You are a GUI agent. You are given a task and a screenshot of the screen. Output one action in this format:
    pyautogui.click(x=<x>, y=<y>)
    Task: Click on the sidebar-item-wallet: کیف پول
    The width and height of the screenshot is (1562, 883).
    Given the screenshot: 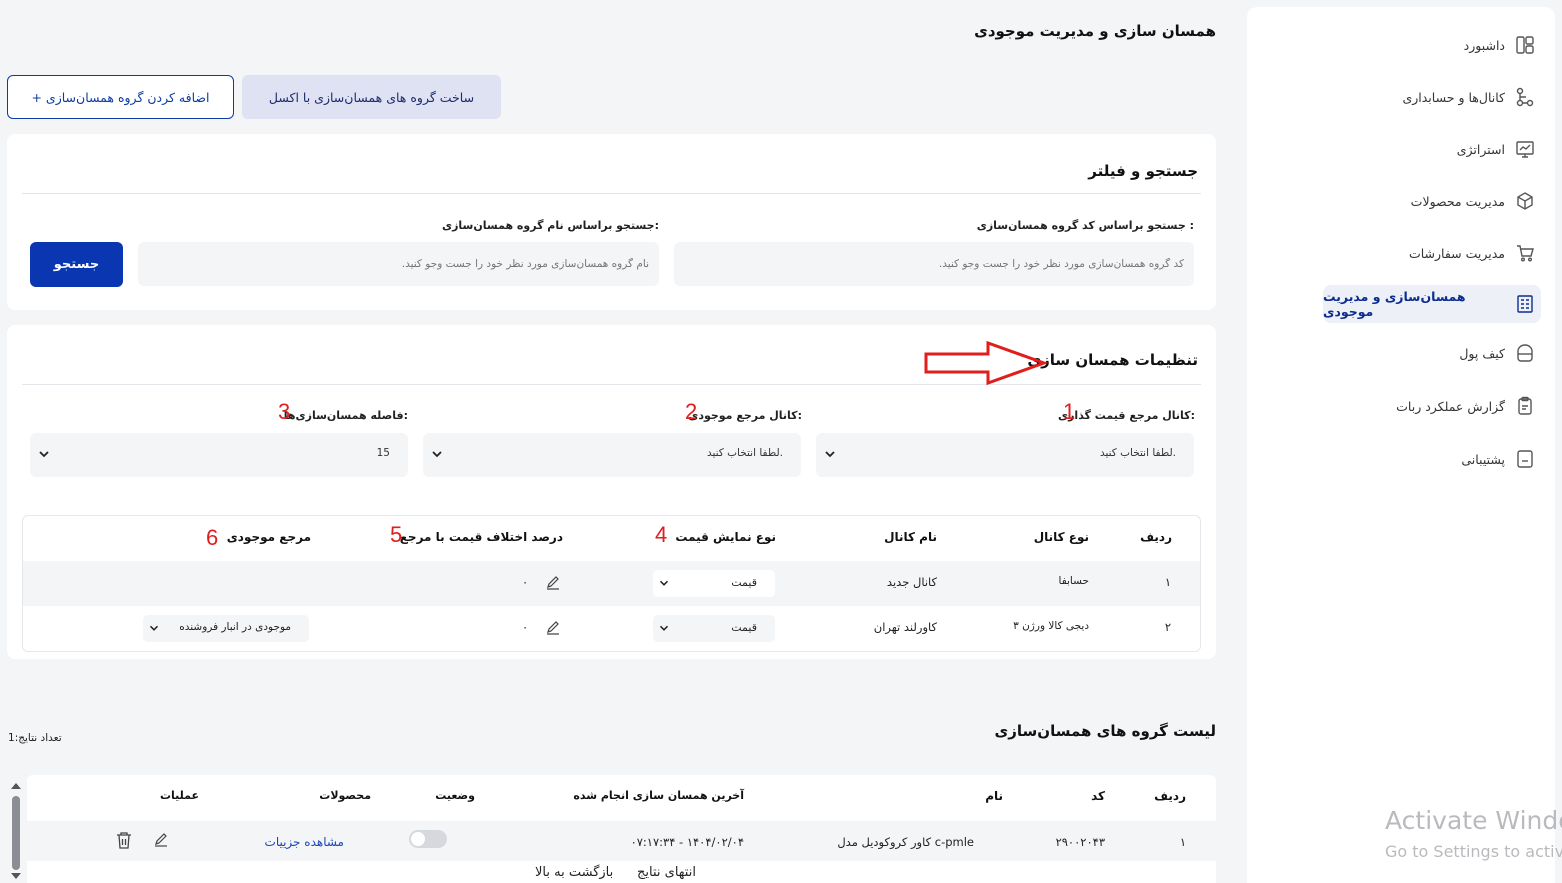 What is the action you would take?
    pyautogui.click(x=1432, y=353)
    